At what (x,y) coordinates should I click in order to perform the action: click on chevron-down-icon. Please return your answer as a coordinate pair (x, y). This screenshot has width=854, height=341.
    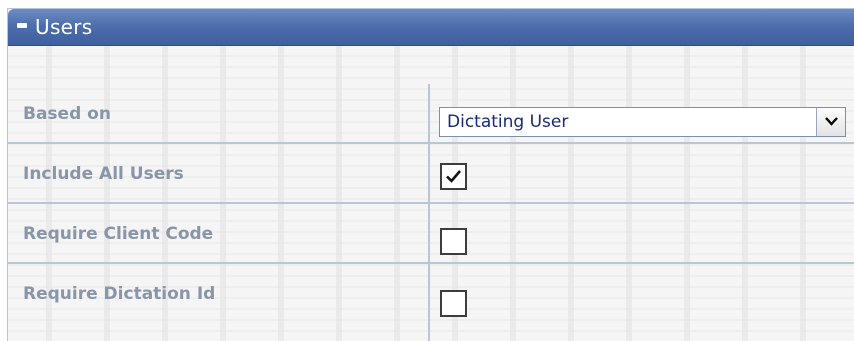
    Looking at the image, I should click on (831, 121).